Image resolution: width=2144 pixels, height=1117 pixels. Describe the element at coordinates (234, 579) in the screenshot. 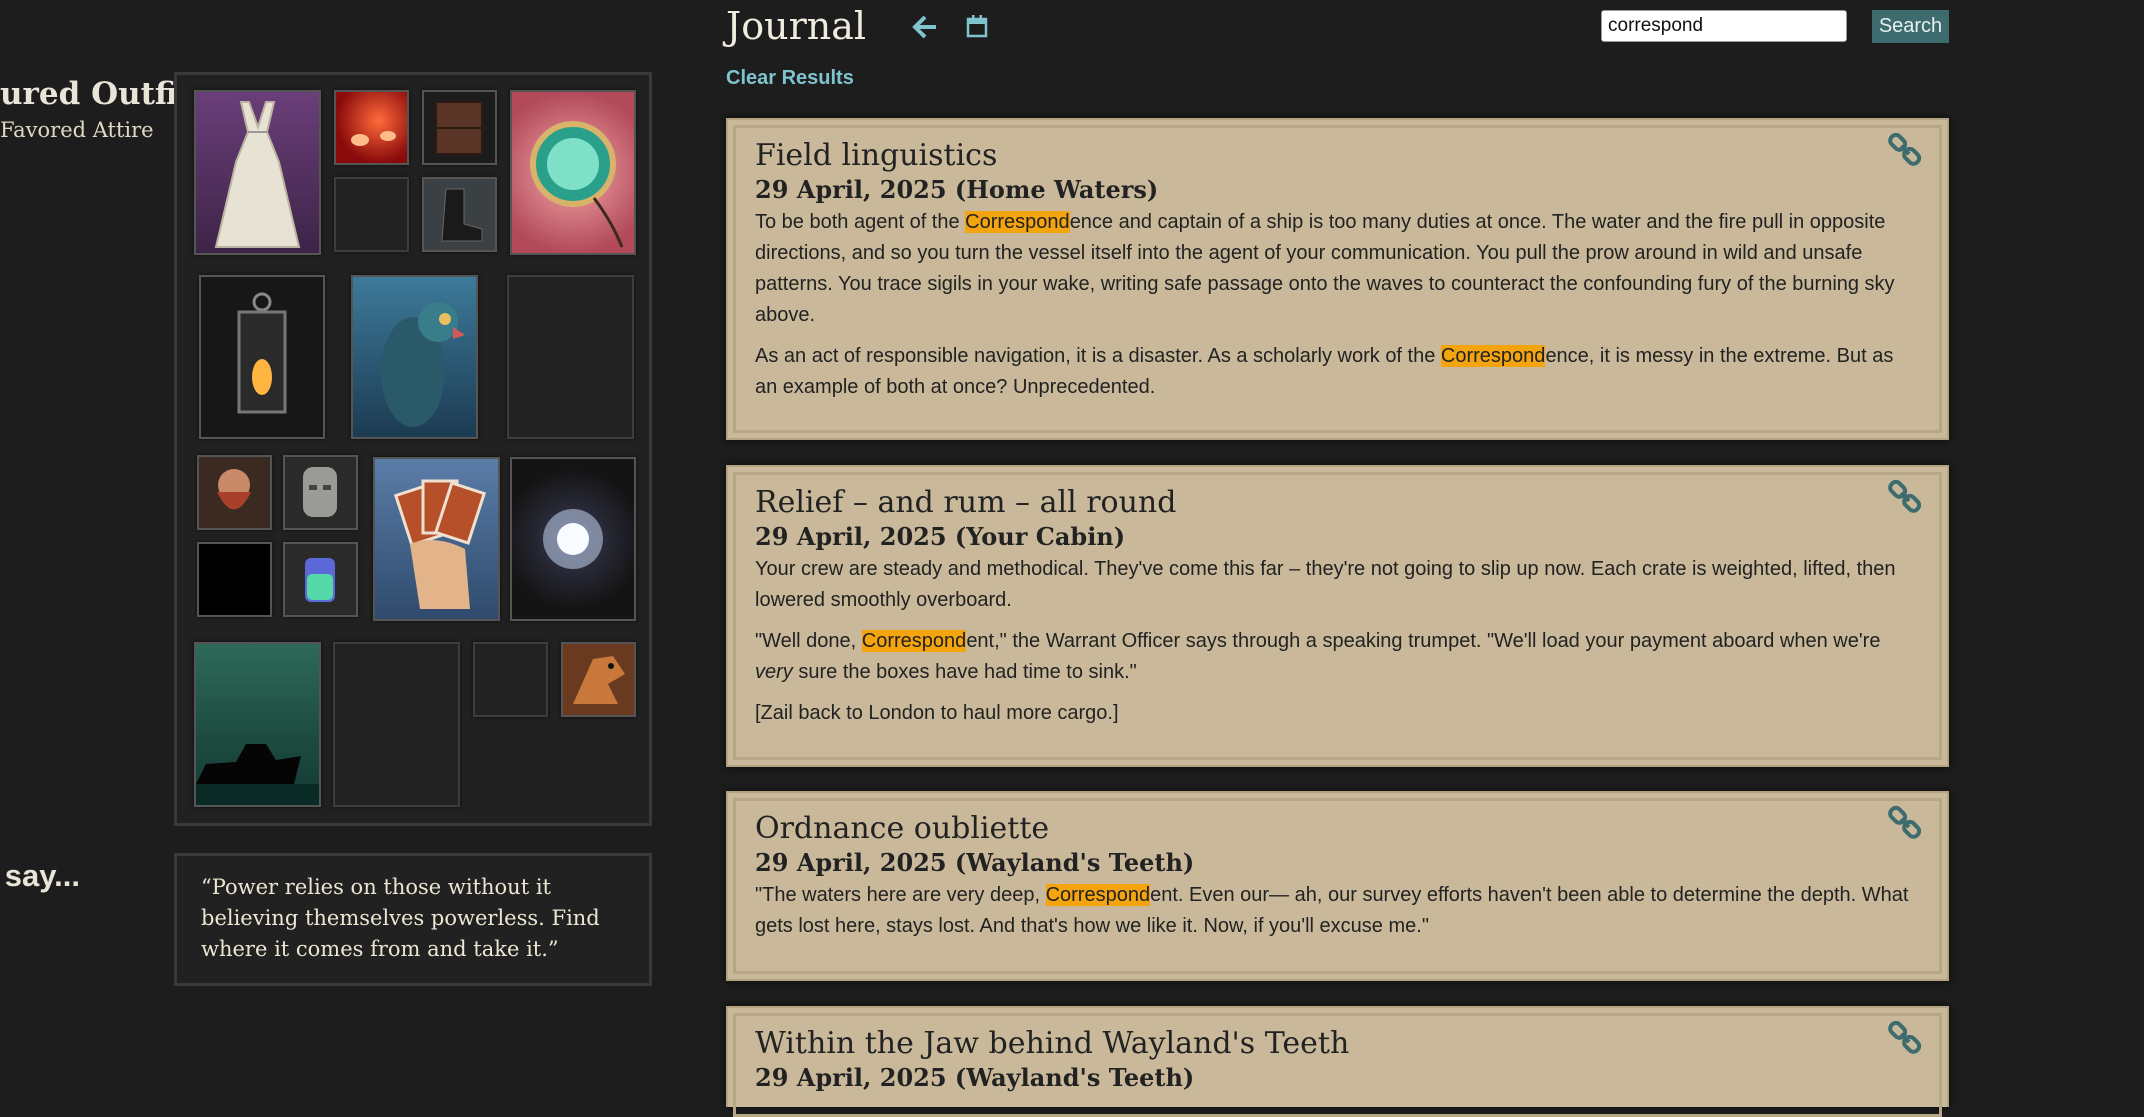

I see `black-slot` at that location.